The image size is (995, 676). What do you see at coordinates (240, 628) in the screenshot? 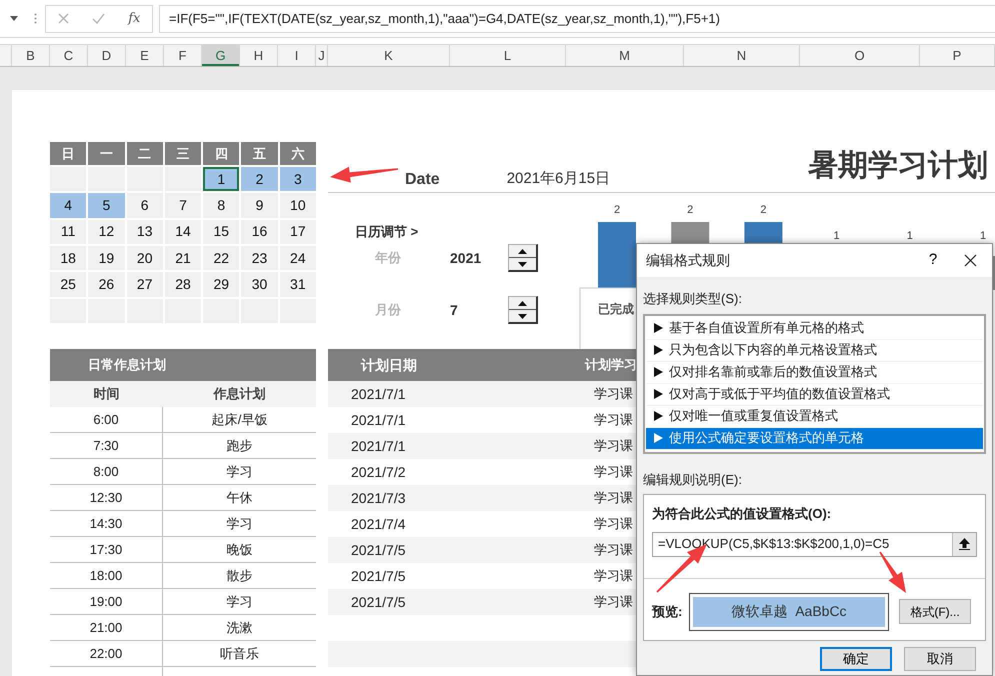
I see `table-cell-text: 洗漱` at bounding box center [240, 628].